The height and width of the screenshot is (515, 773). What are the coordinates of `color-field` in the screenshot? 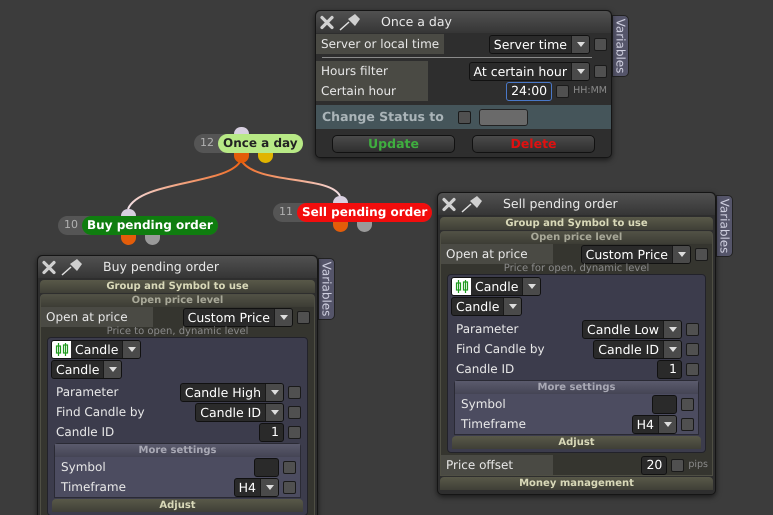 It's located at (503, 117).